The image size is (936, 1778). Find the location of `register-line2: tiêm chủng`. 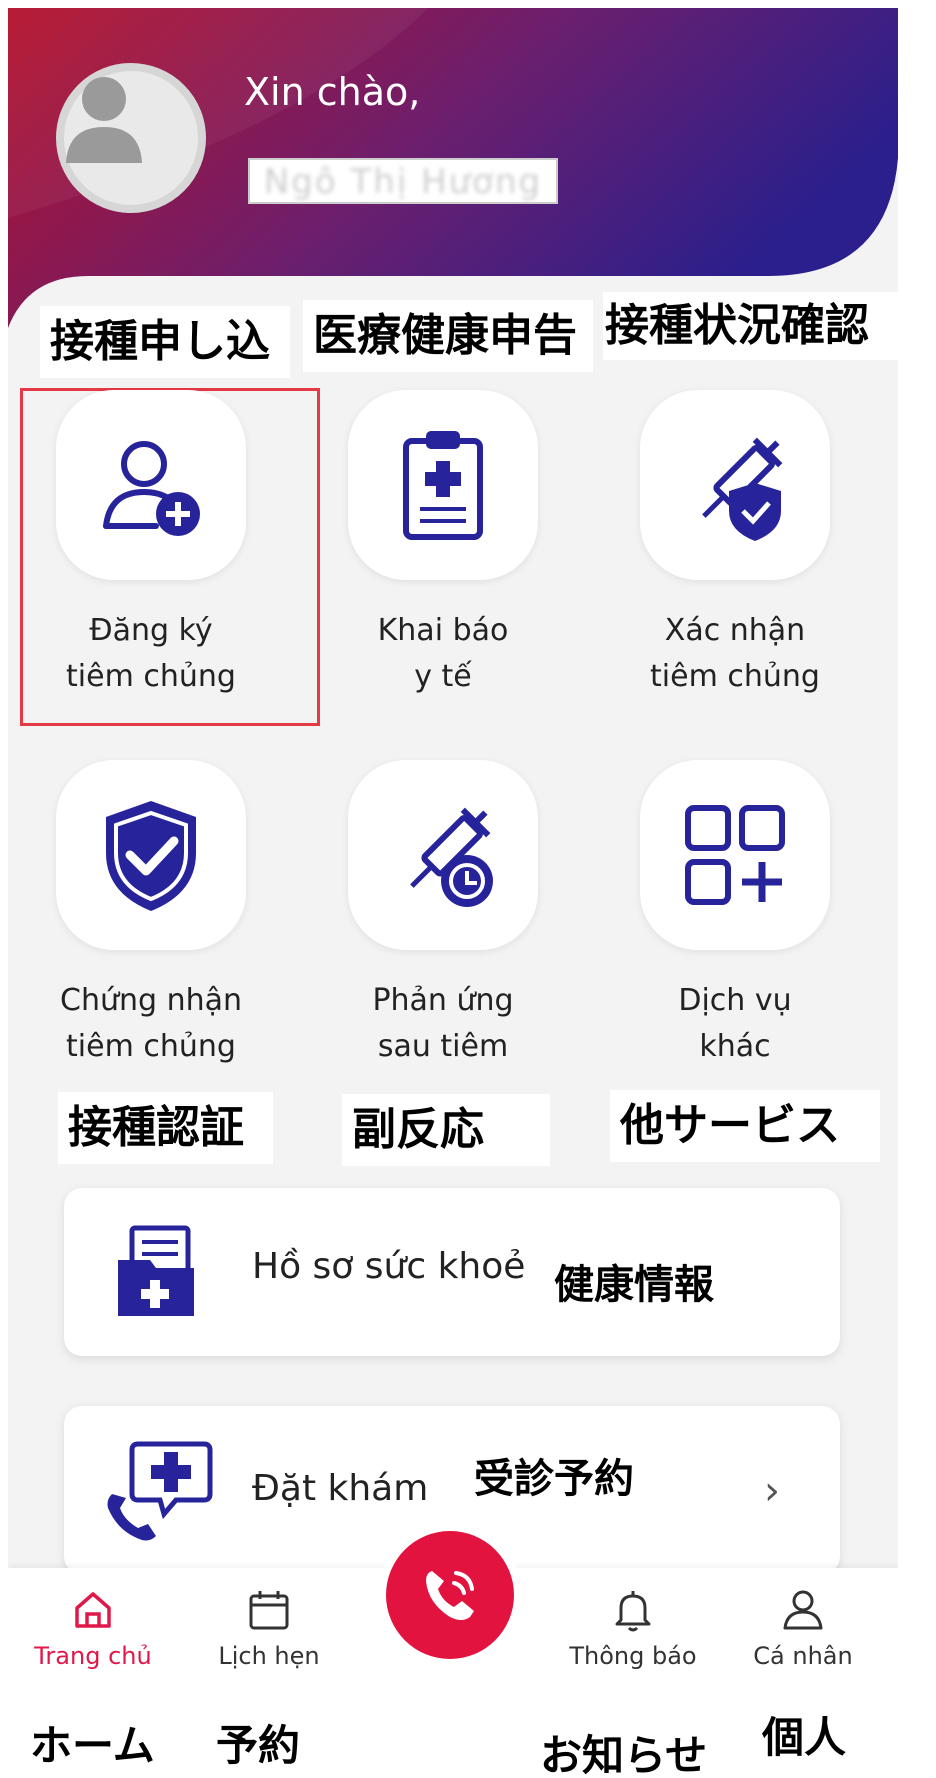

register-line2: tiêm chủng is located at coordinates (151, 676).